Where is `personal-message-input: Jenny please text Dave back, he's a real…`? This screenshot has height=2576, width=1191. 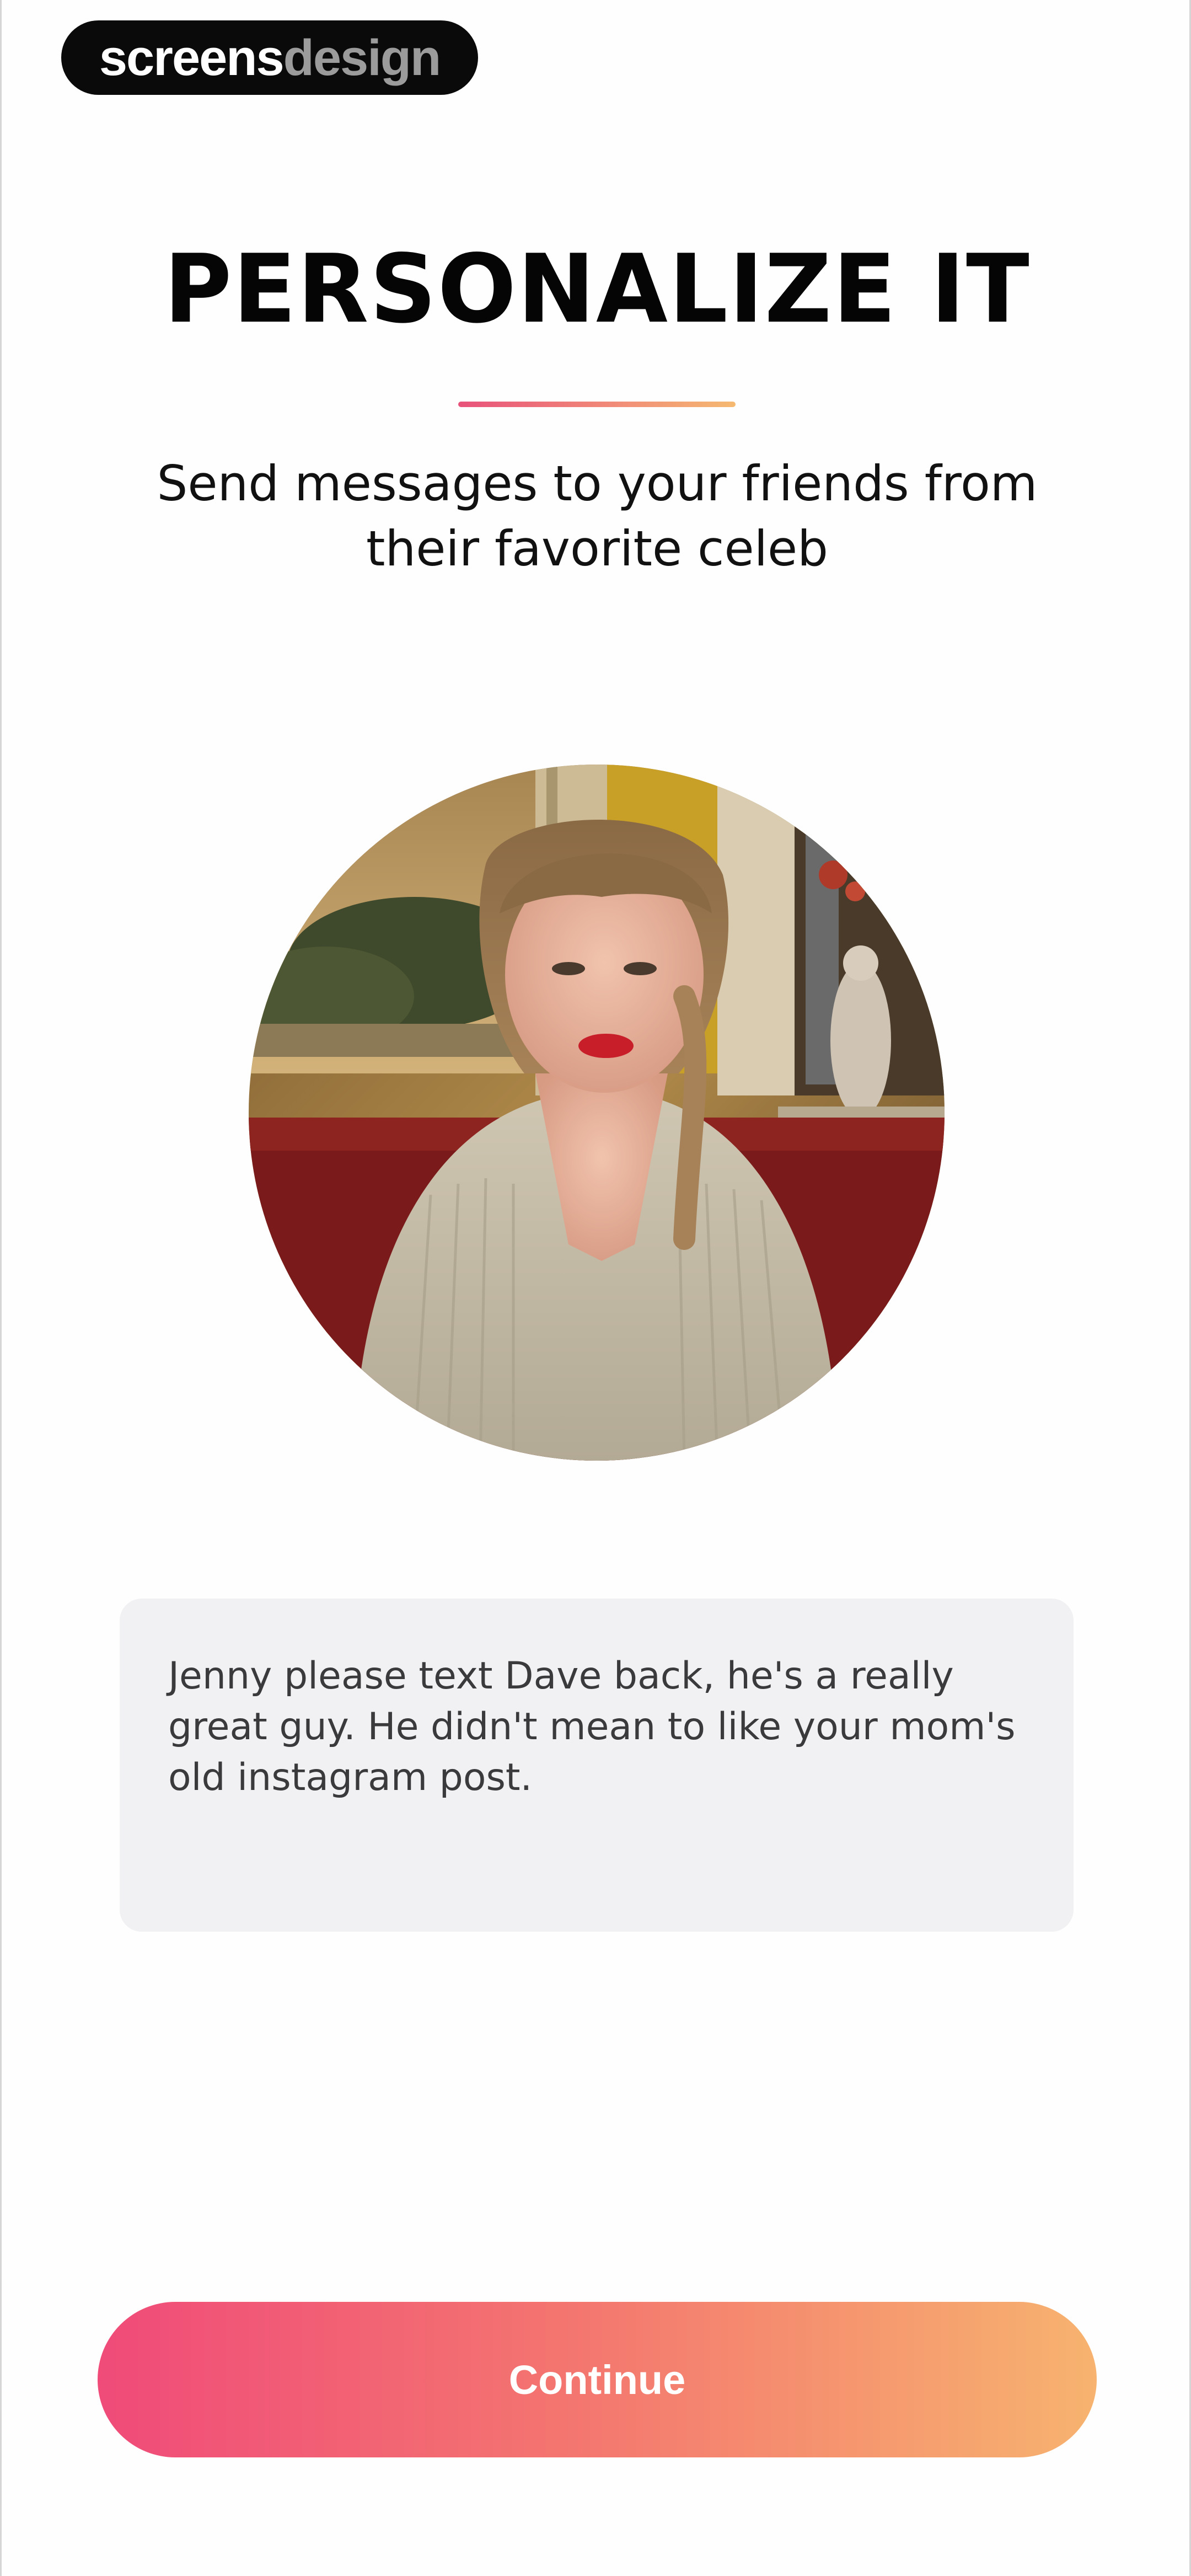
personal-message-input: Jenny please text Dave back, he's a real… is located at coordinates (597, 1765).